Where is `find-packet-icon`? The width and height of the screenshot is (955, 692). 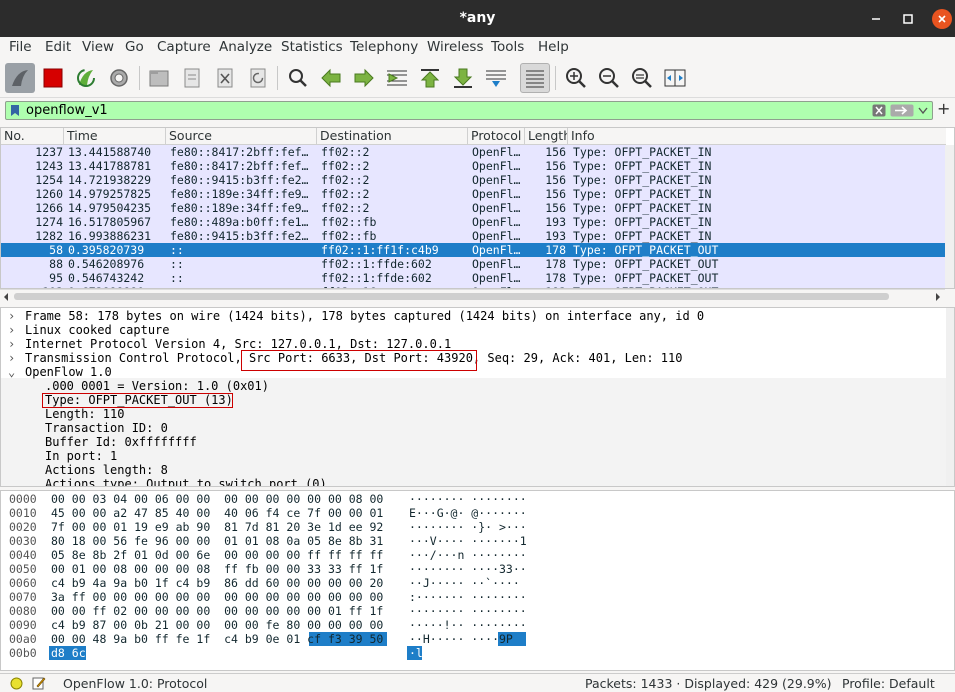 find-packet-icon is located at coordinates (298, 78).